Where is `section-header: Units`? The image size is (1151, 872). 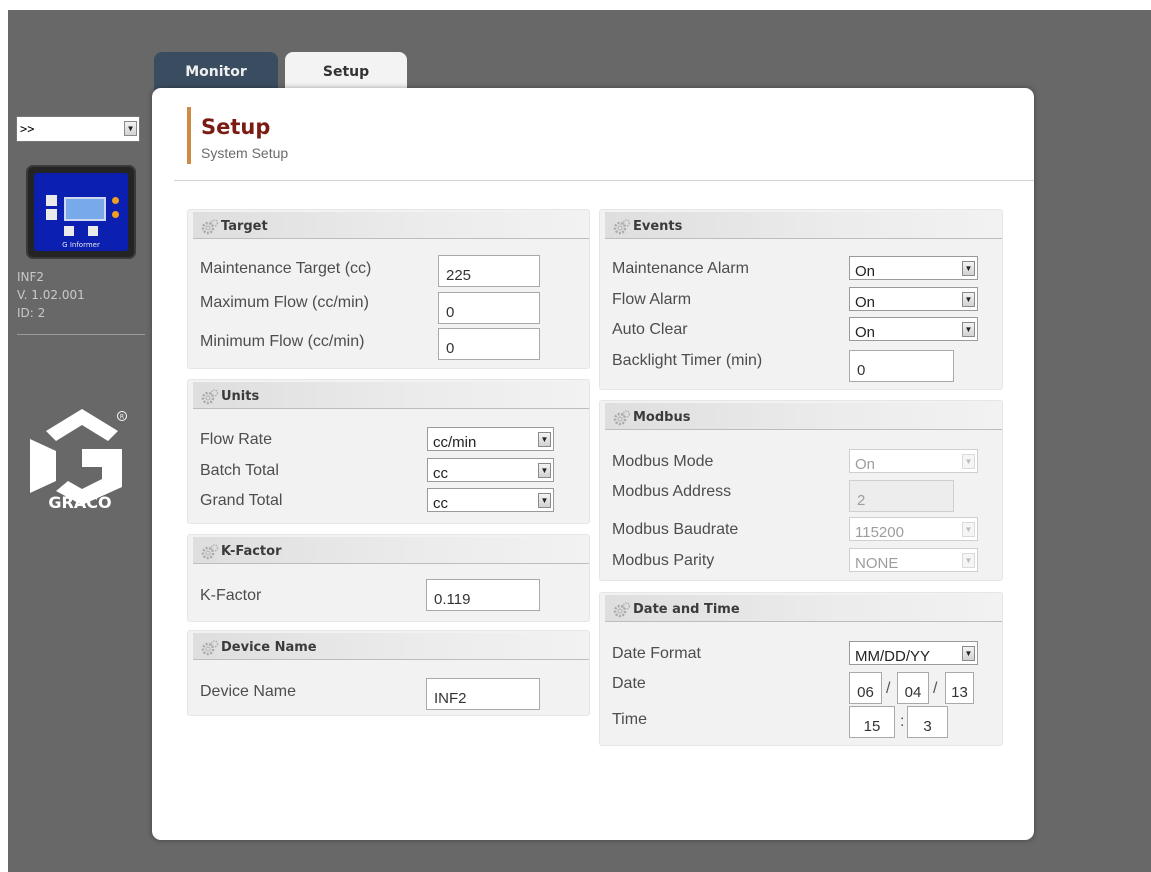 section-header: Units is located at coordinates (391, 395).